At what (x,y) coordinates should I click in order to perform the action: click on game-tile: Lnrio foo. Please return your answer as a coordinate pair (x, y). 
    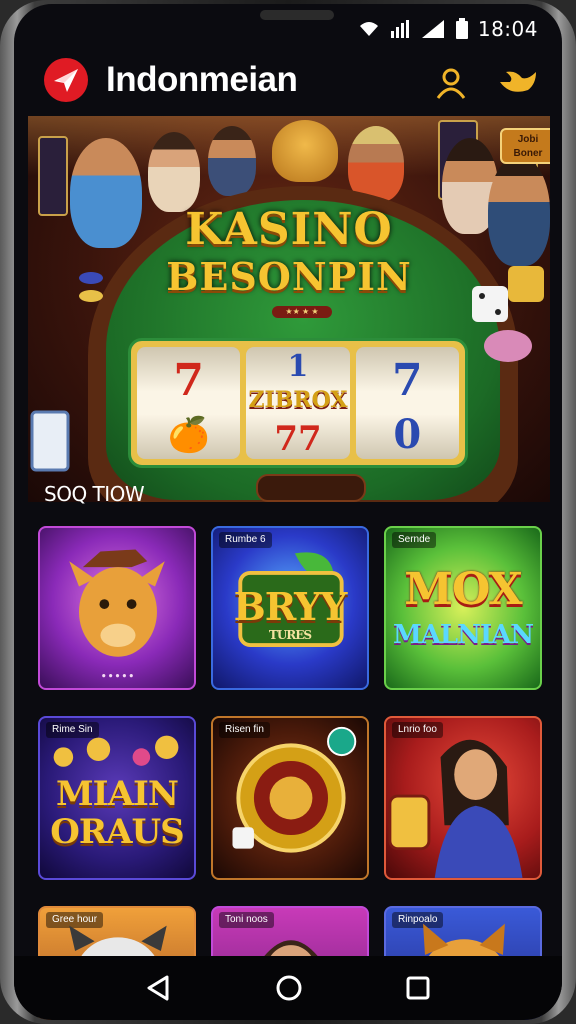
    Looking at the image, I should click on (463, 798).